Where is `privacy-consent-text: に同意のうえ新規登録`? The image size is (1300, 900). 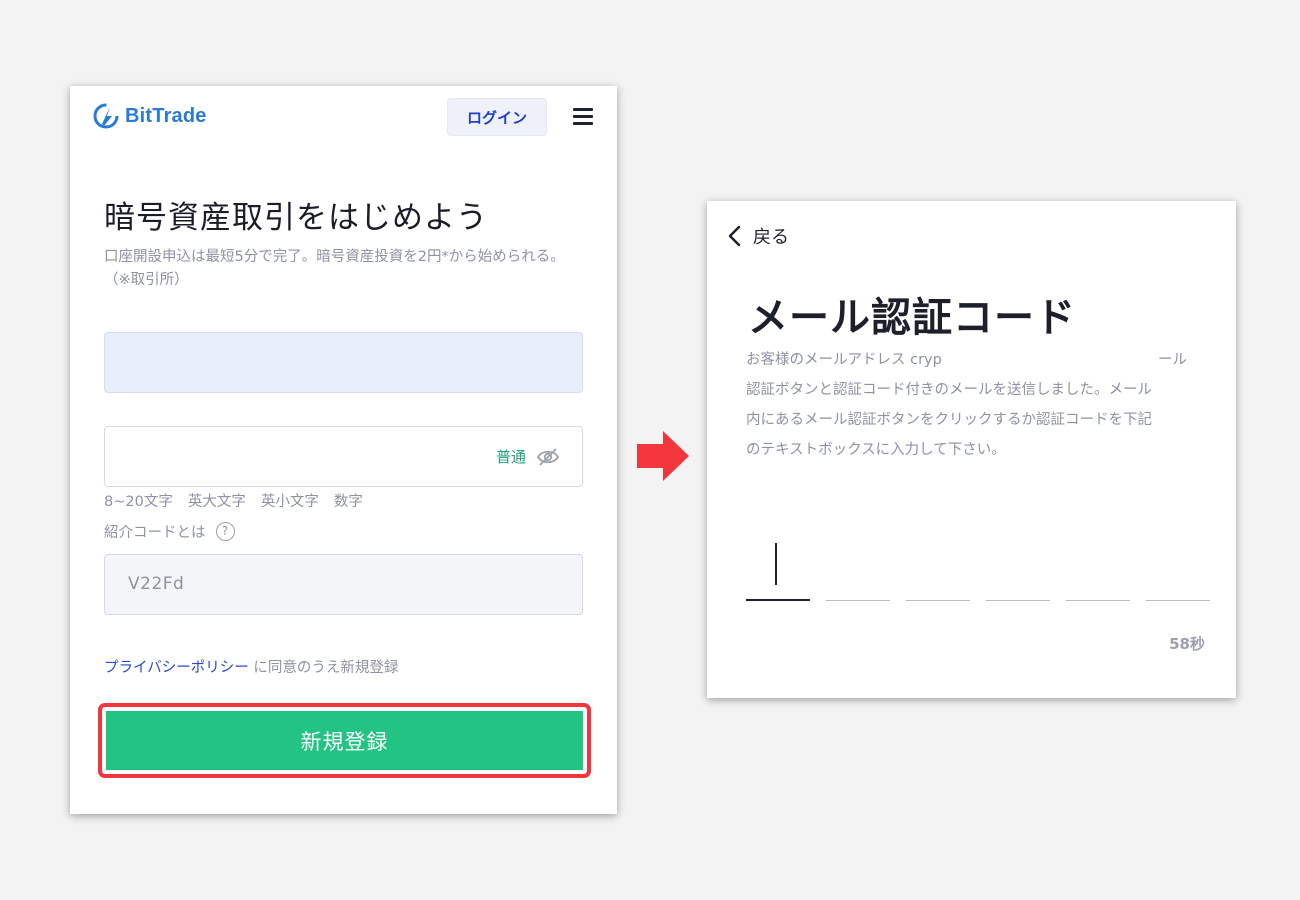
privacy-consent-text: に同意のうえ新規登録 is located at coordinates (323, 668).